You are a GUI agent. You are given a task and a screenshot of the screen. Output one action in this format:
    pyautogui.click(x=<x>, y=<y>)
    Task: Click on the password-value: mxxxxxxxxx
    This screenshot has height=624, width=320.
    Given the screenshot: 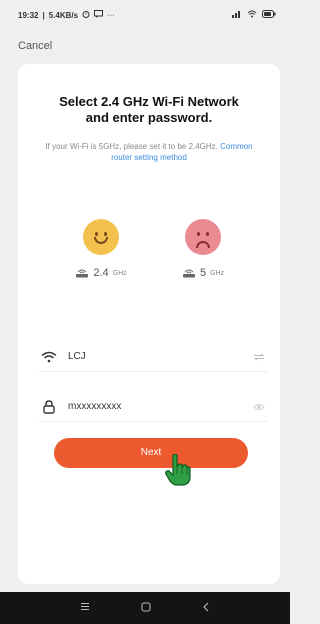 What is the action you would take?
    pyautogui.click(x=95, y=406)
    